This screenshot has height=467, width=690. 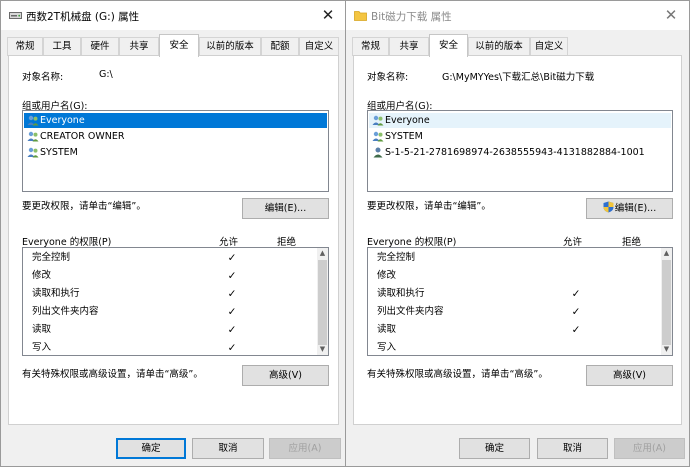 What do you see at coordinates (15, 15) in the screenshot?
I see `hard-drive-icon` at bounding box center [15, 15].